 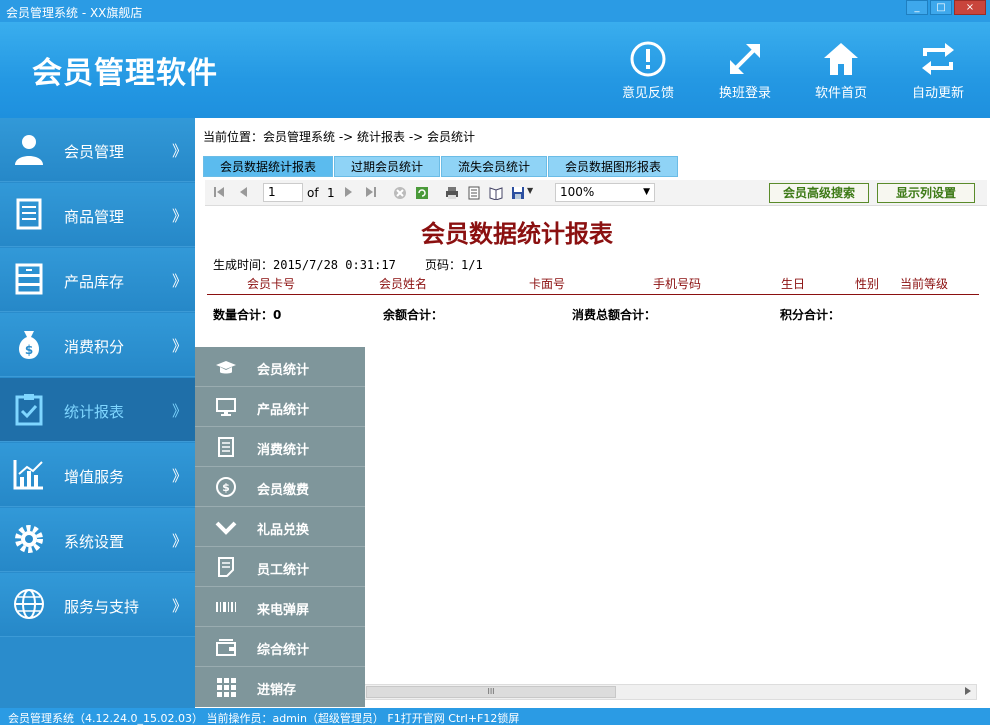 What do you see at coordinates (97, 150) in the screenshot?
I see `sidebar-item-member-management: 会员管理 》` at bounding box center [97, 150].